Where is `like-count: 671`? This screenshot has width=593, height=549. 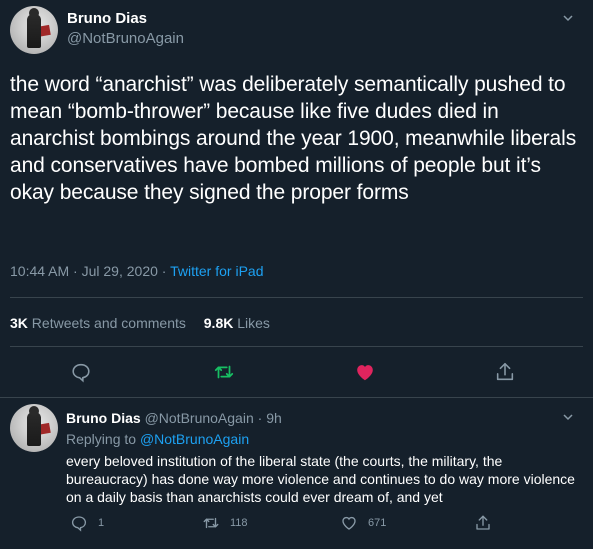 like-count: 671 is located at coordinates (377, 523).